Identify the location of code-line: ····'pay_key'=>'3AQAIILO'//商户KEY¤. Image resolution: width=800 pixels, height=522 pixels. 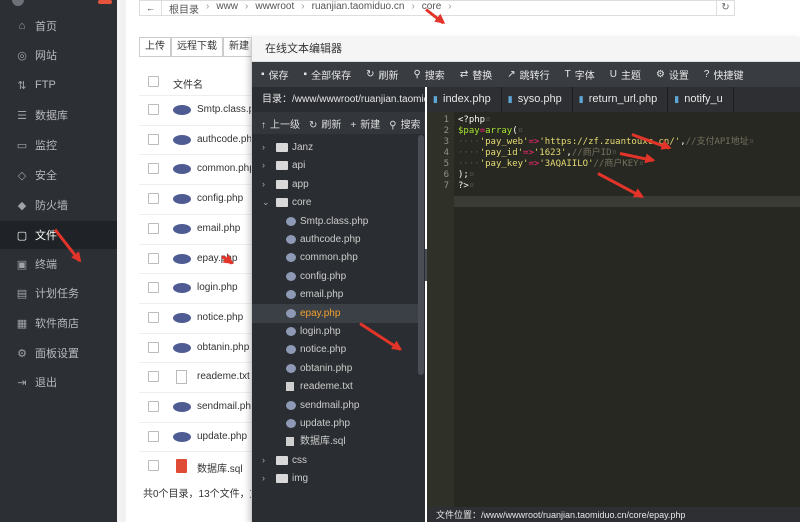
(551, 164).